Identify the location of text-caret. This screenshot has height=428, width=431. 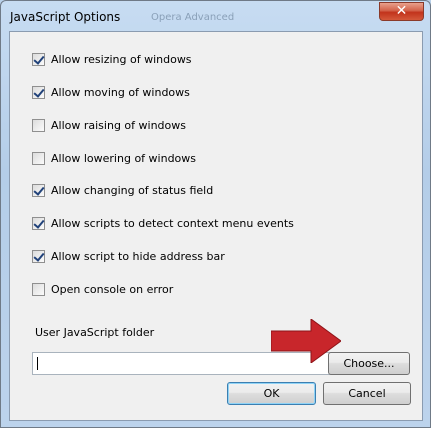
(37, 363).